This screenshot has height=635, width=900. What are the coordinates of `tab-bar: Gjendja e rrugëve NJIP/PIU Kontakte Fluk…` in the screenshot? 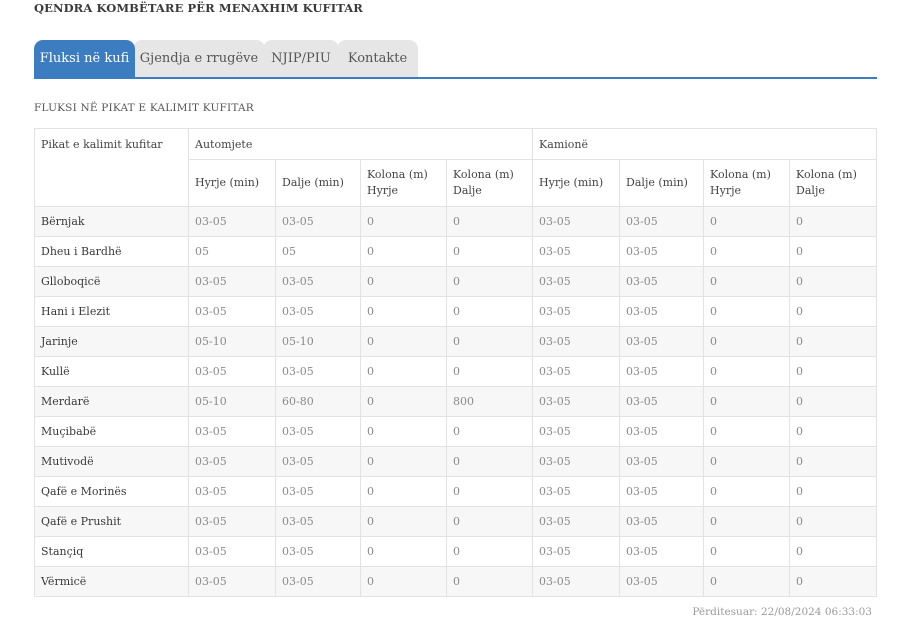 It's located at (455, 59).